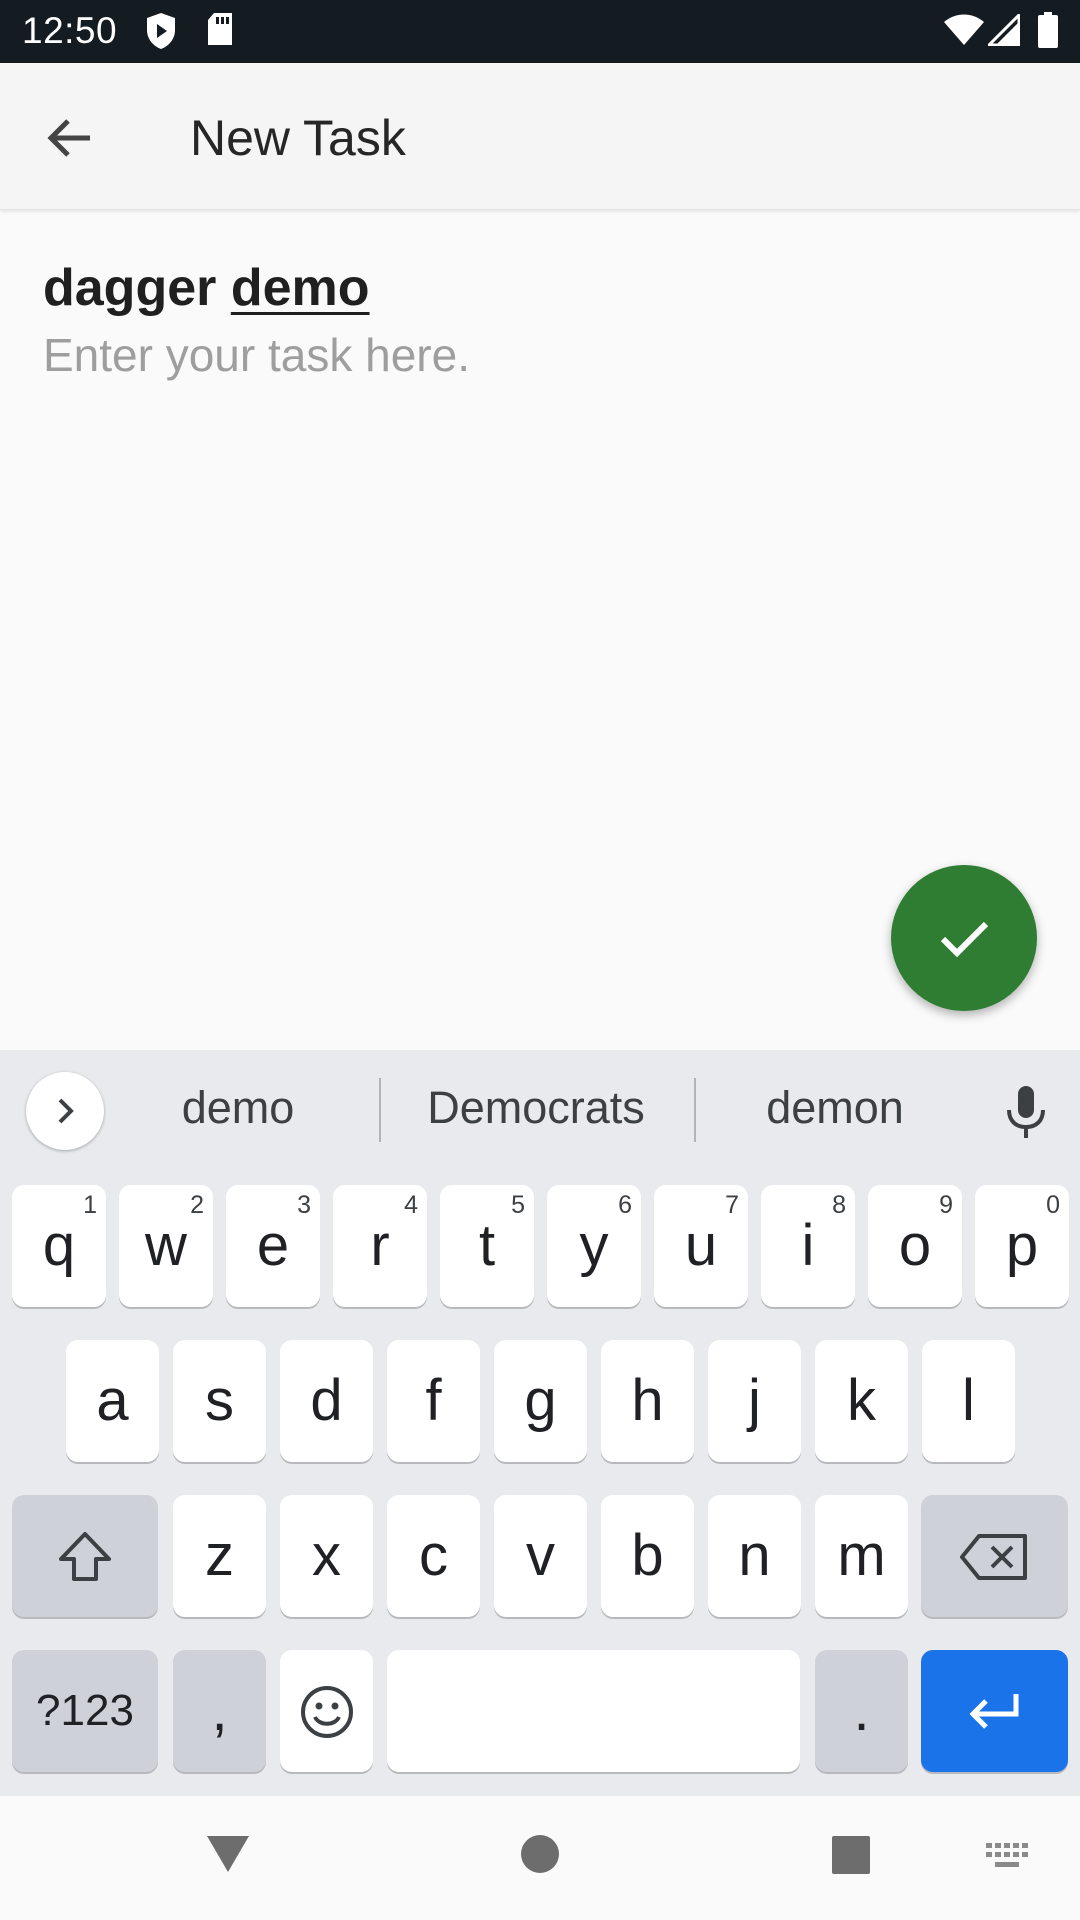 This screenshot has width=1080, height=1920. I want to click on key-f: f, so click(433, 1401).